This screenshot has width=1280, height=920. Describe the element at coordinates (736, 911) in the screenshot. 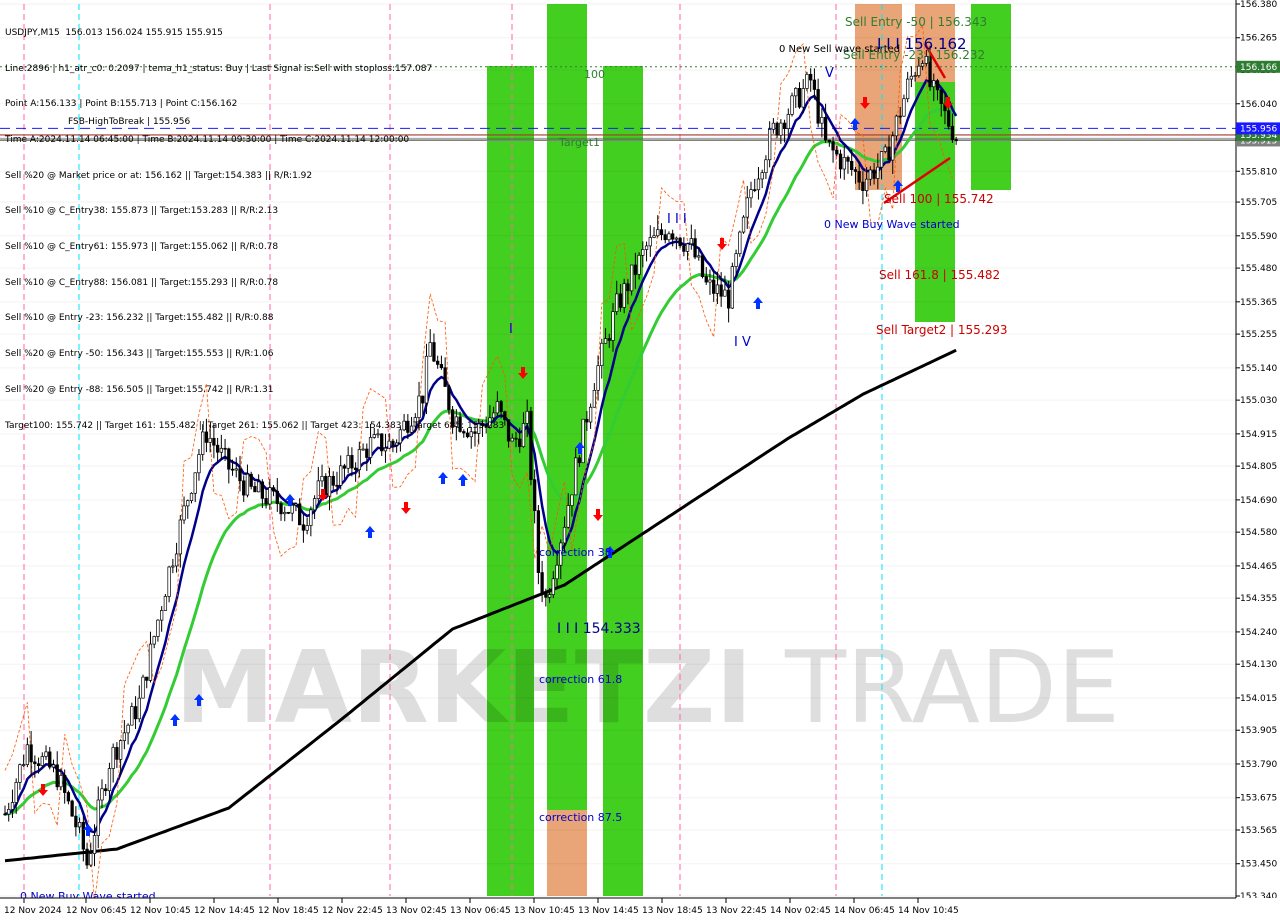

I see `time-tick-label: 13 Nov 22:45` at that location.